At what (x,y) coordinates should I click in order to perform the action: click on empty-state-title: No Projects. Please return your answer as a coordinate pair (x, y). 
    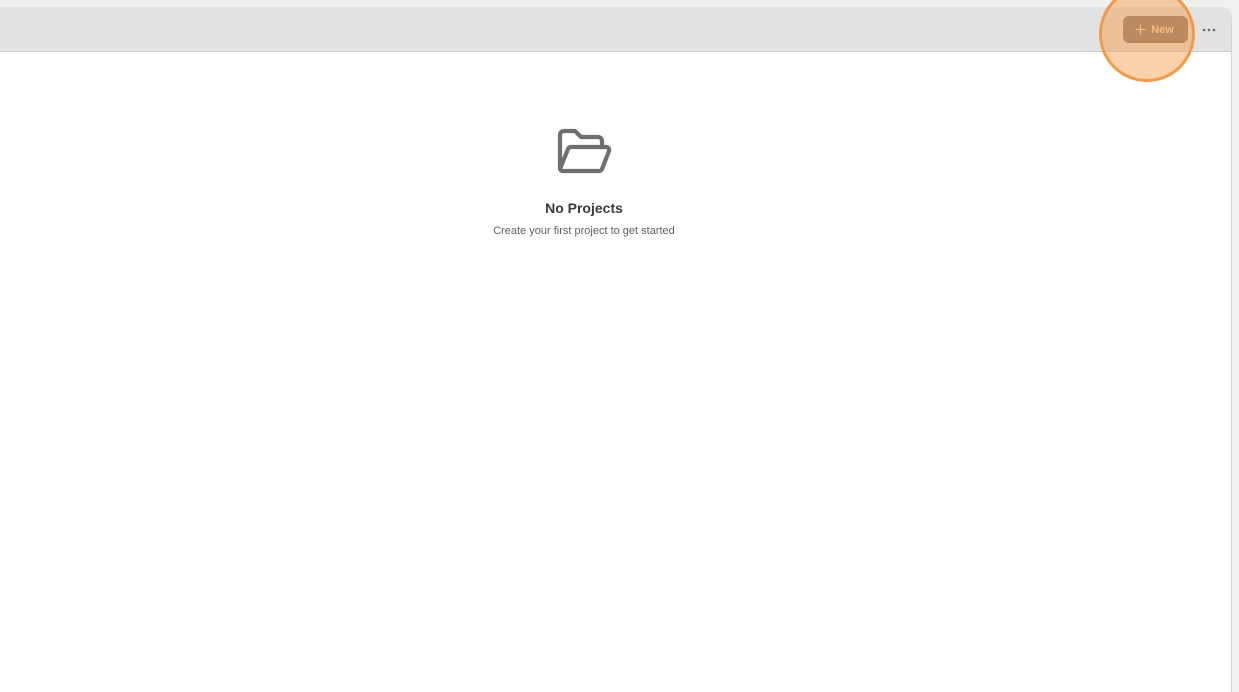
    Looking at the image, I should click on (584, 208).